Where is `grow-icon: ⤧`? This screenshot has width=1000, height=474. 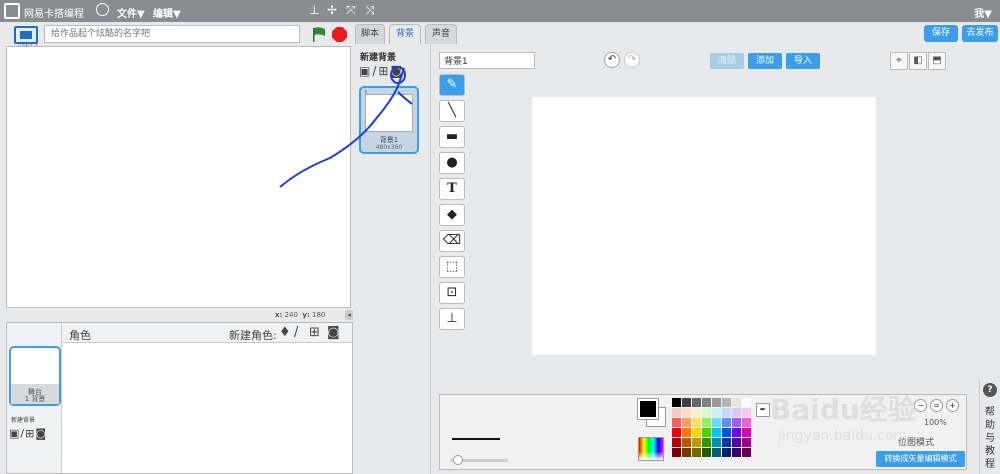 grow-icon: ⤧ is located at coordinates (351, 10).